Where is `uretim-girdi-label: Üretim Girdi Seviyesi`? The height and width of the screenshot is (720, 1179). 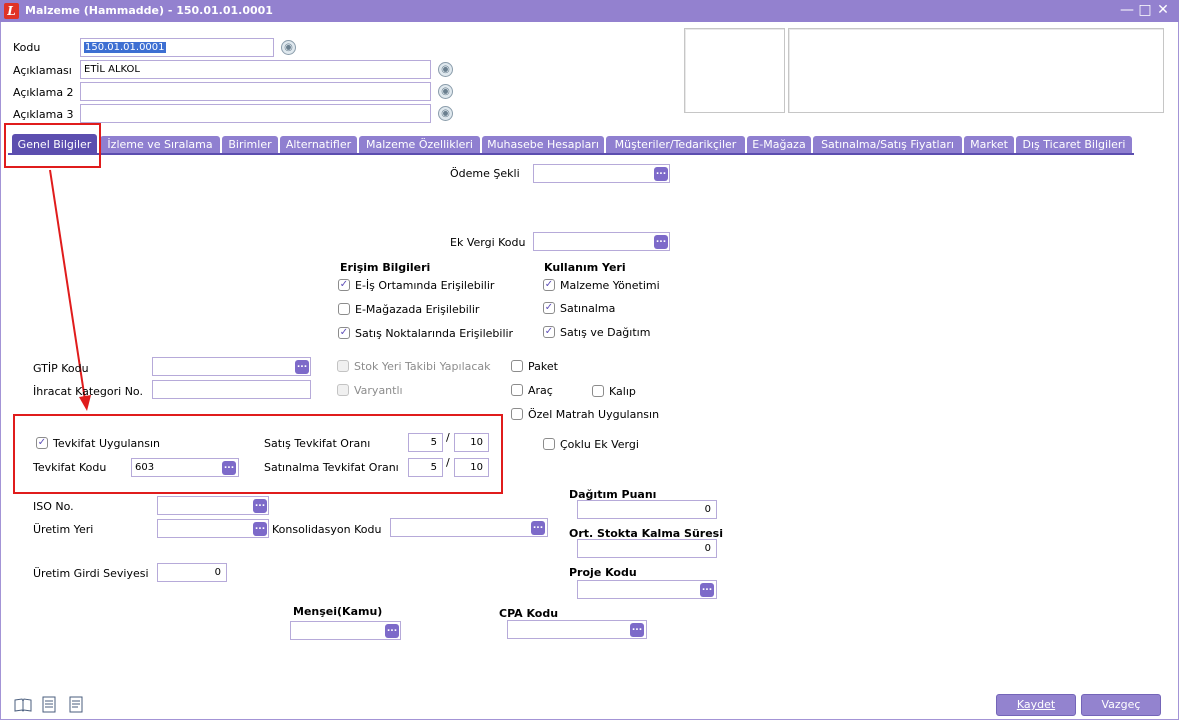
uretim-girdi-label: Üretim Girdi Seviyesi is located at coordinates (91, 573).